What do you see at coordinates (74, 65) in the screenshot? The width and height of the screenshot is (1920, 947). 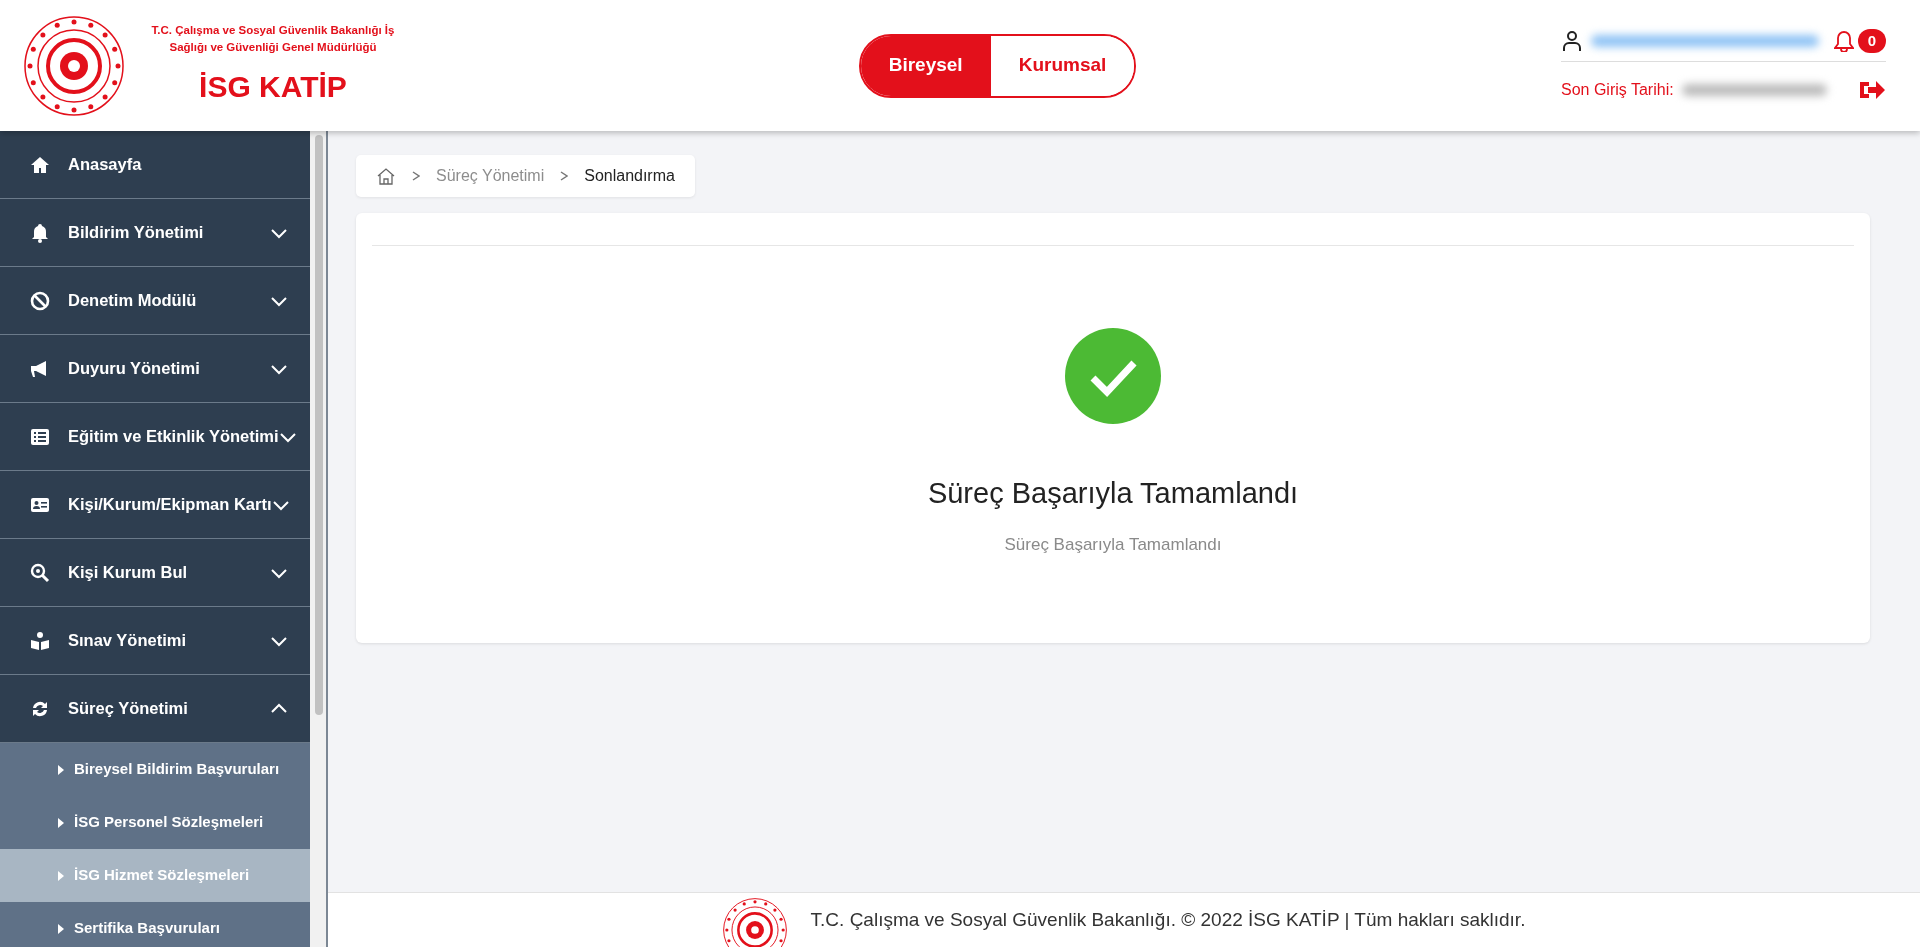 I see `ministry-seal-icon` at bounding box center [74, 65].